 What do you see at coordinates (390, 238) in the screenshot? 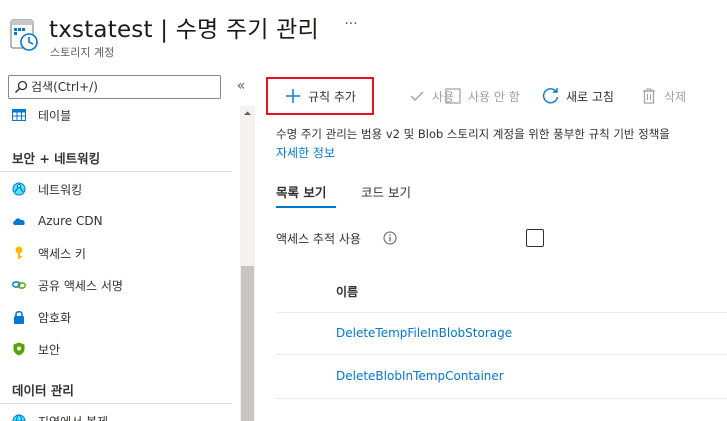
I see `info-icon` at bounding box center [390, 238].